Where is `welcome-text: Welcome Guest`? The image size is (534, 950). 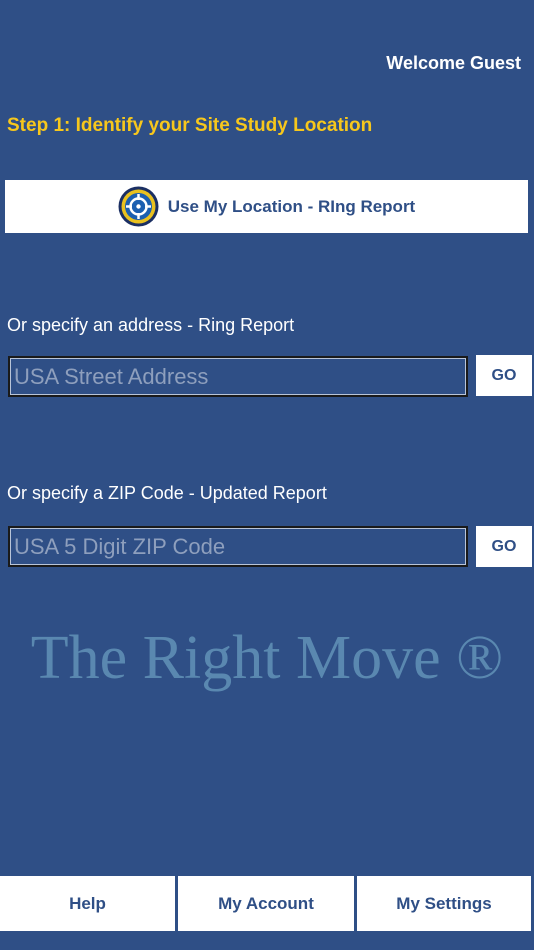
welcome-text: Welcome Guest is located at coordinates (453, 63).